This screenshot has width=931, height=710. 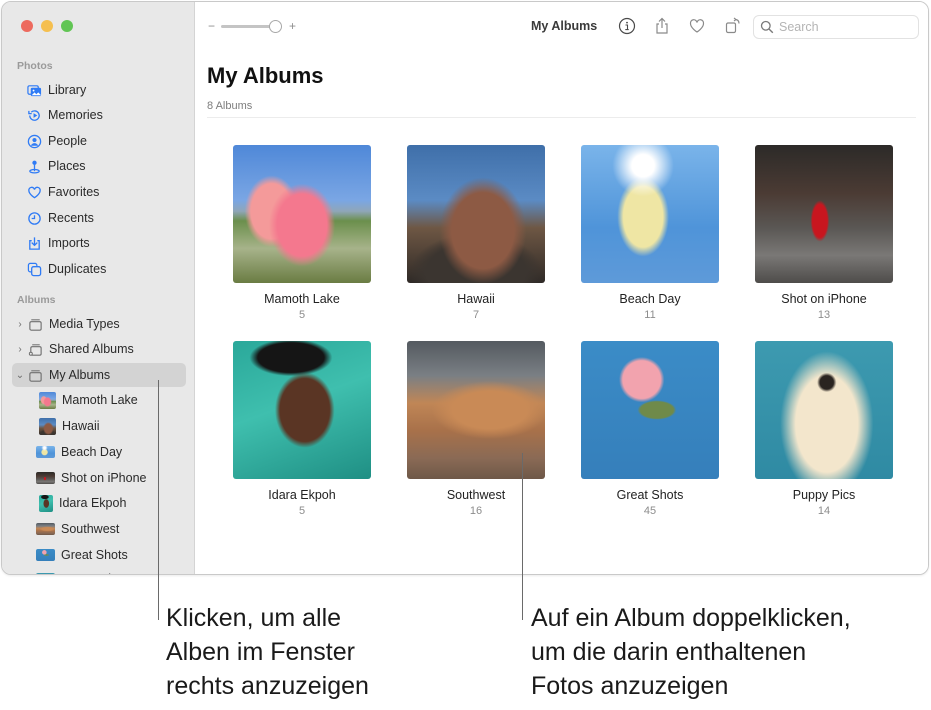 I want to click on album-card-mamoth-lake: Mamoth Lake 5, so click(x=302, y=233).